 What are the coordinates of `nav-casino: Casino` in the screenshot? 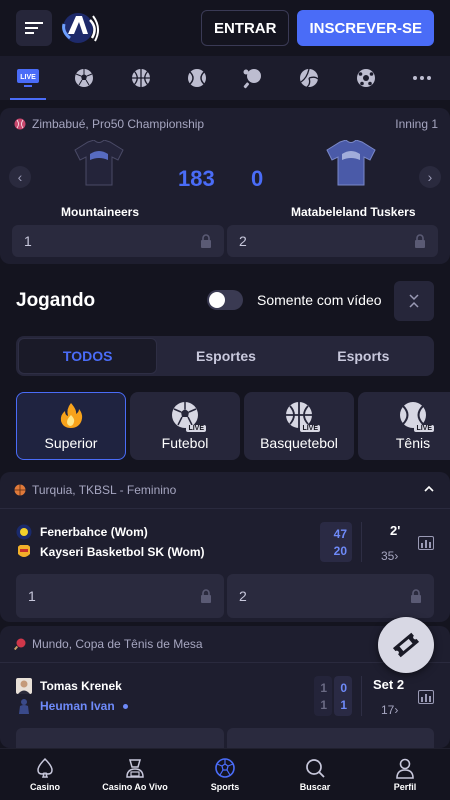 It's located at (45, 774).